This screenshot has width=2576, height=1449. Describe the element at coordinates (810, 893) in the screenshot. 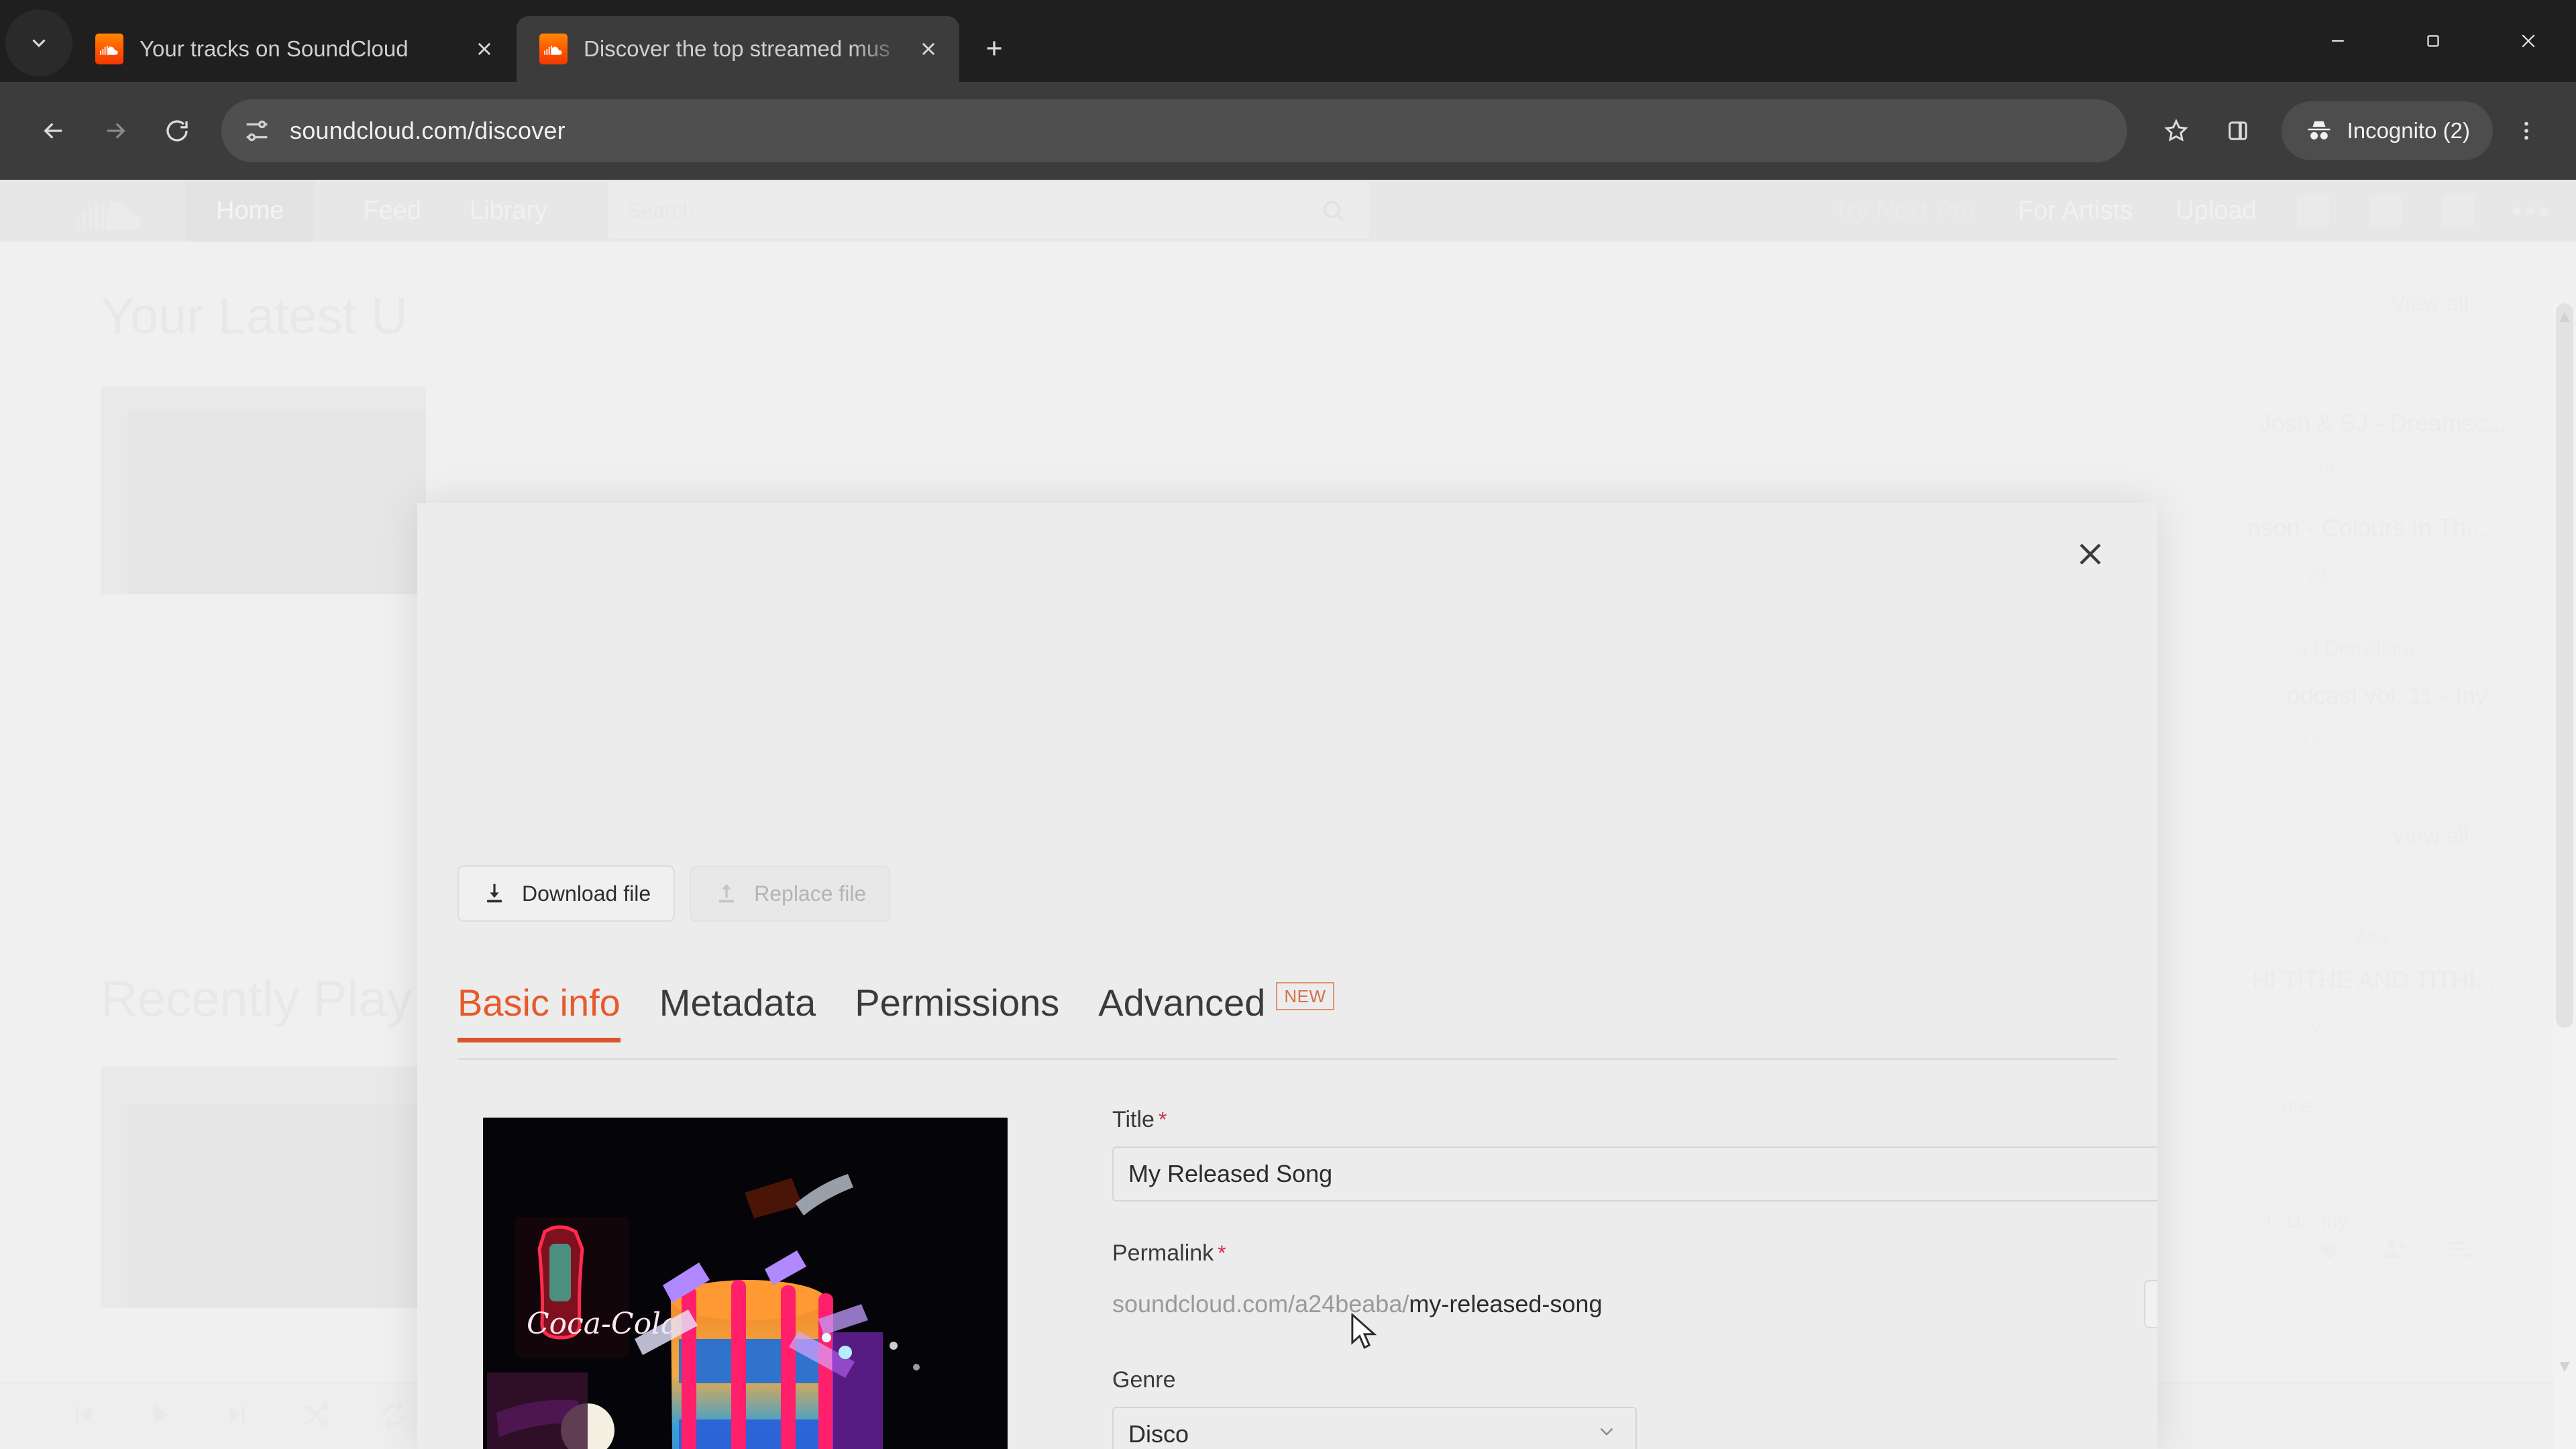

I see `replace-file-label: Replace file` at that location.